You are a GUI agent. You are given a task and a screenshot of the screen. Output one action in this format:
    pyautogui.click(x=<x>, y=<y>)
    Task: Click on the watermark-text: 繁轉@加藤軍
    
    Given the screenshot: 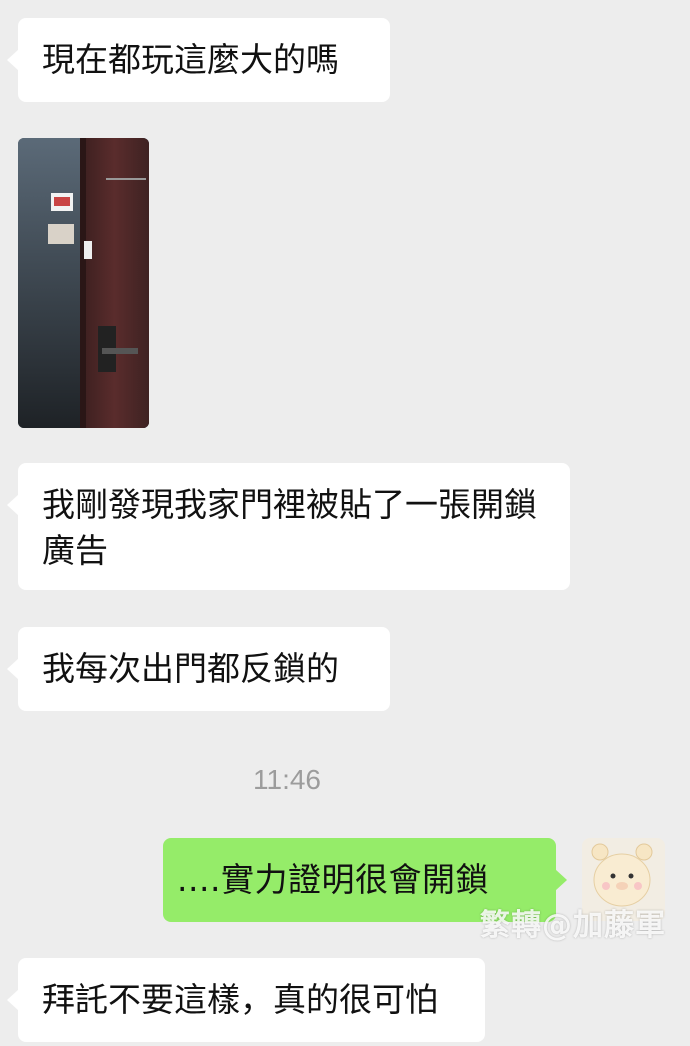 What is the action you would take?
    pyautogui.click(x=573, y=925)
    